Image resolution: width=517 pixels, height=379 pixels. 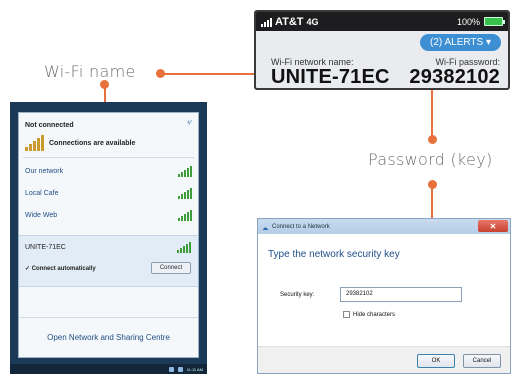 I want to click on security-key-input: 29382102, so click(x=401, y=294).